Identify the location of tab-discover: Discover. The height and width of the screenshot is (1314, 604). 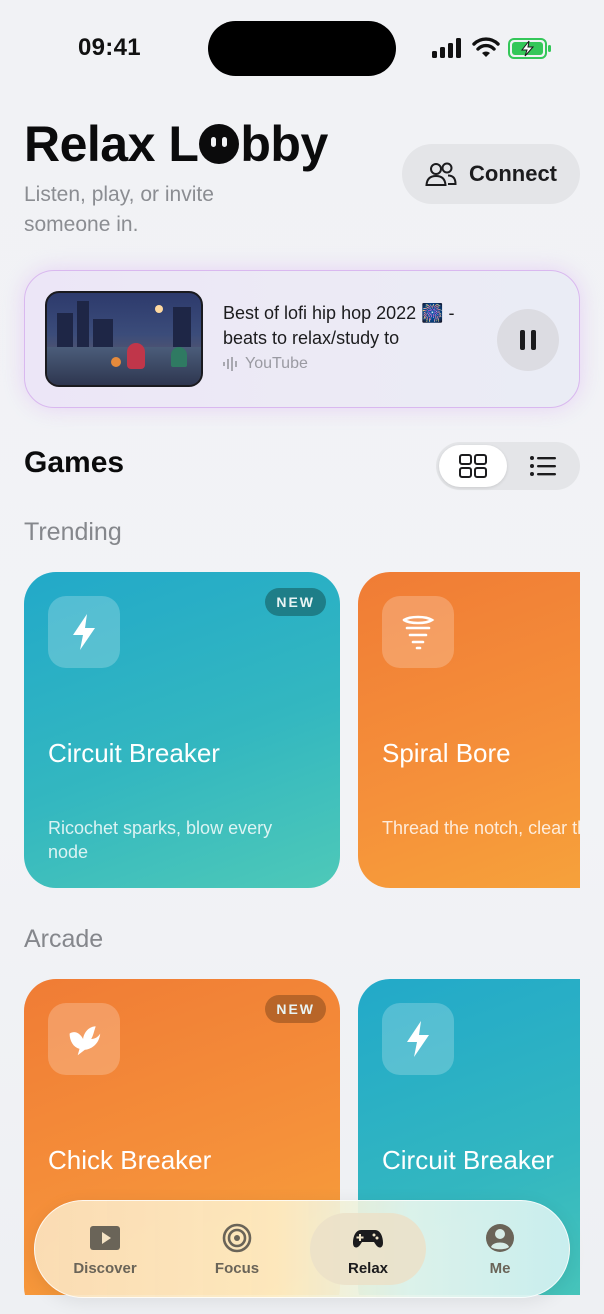
(105, 1249).